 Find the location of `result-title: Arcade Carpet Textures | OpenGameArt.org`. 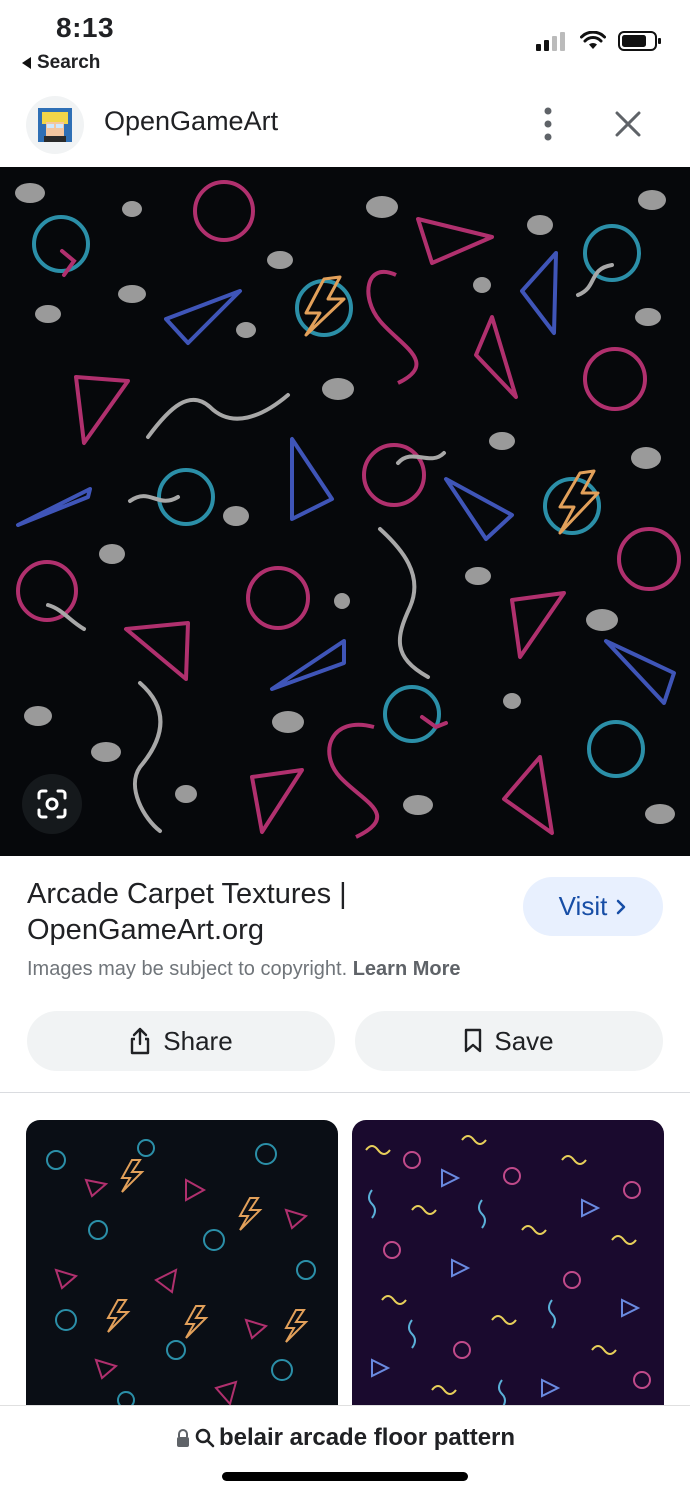

result-title: Arcade Carpet Textures | OpenGameArt.org is located at coordinates (262, 912).